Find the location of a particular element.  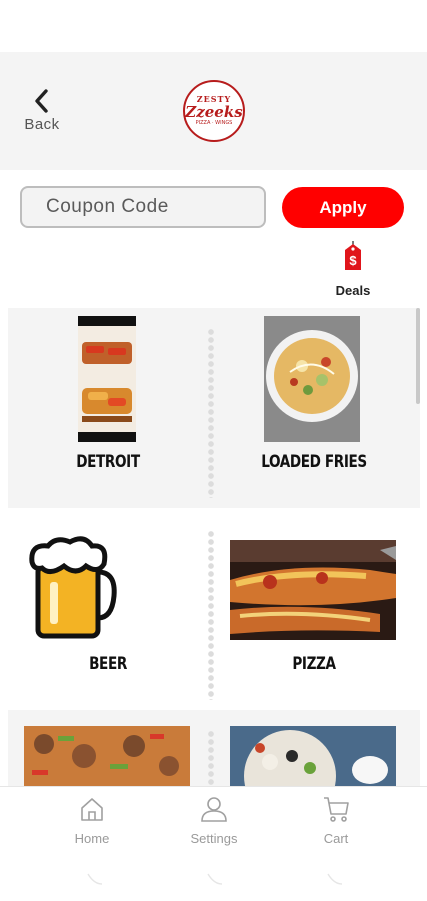

status-bar is located at coordinates (213, 26).